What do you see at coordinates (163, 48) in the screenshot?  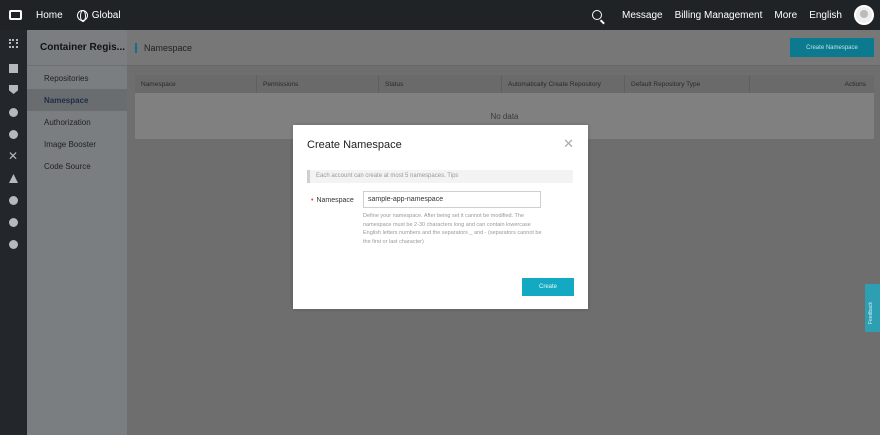 I see `page-title: Namespace` at bounding box center [163, 48].